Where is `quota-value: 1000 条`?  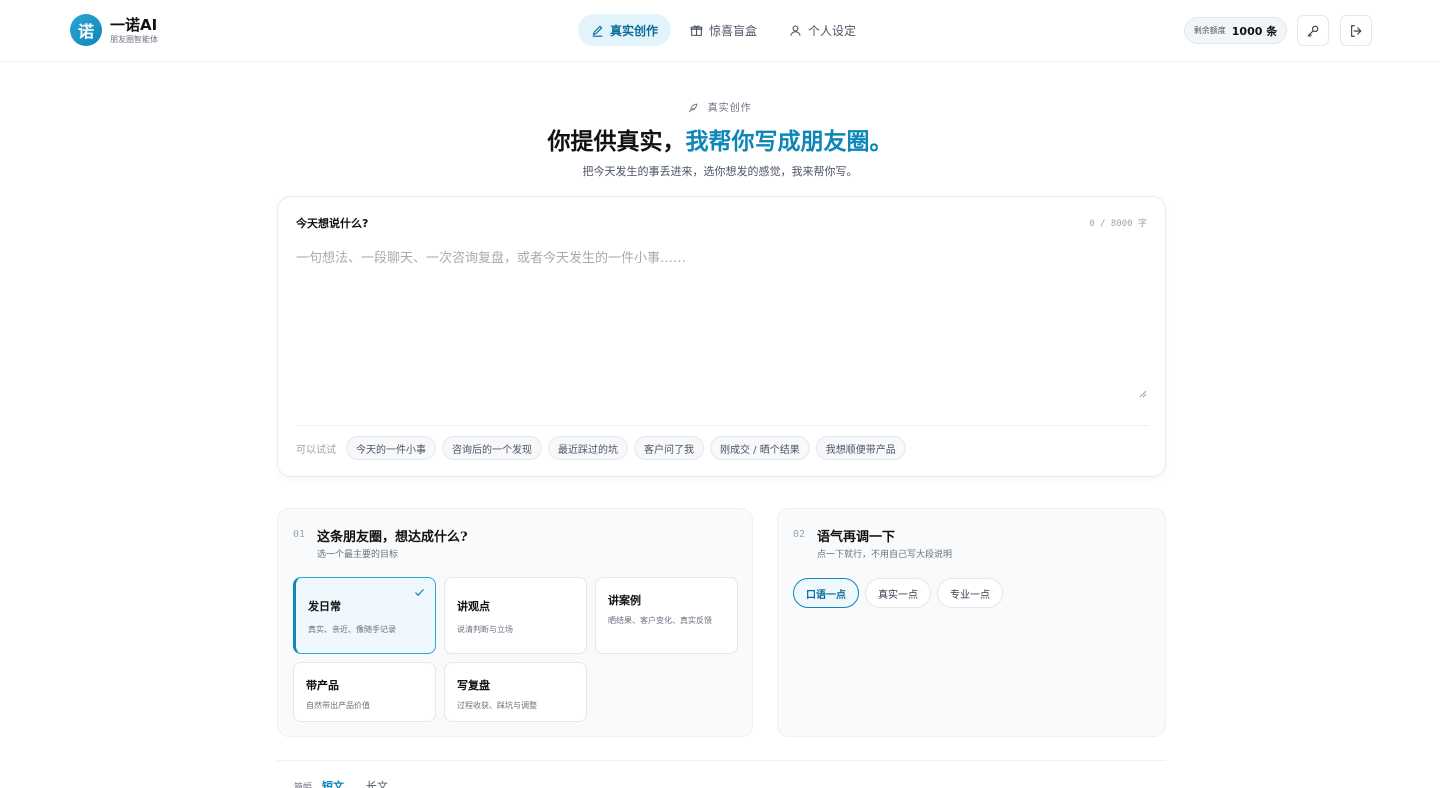 quota-value: 1000 条 is located at coordinates (1254, 31).